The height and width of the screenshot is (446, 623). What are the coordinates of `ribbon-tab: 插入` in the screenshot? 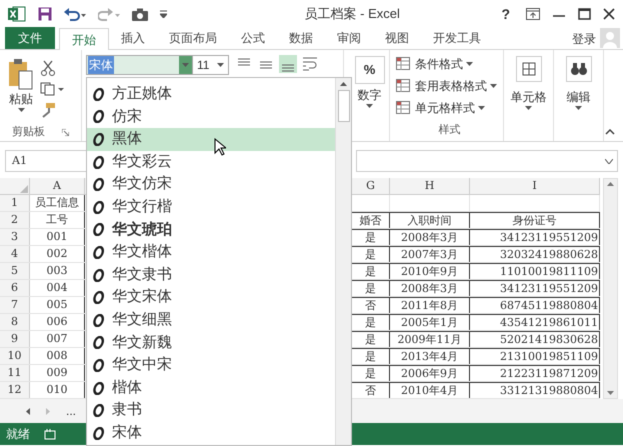 It's located at (133, 38).